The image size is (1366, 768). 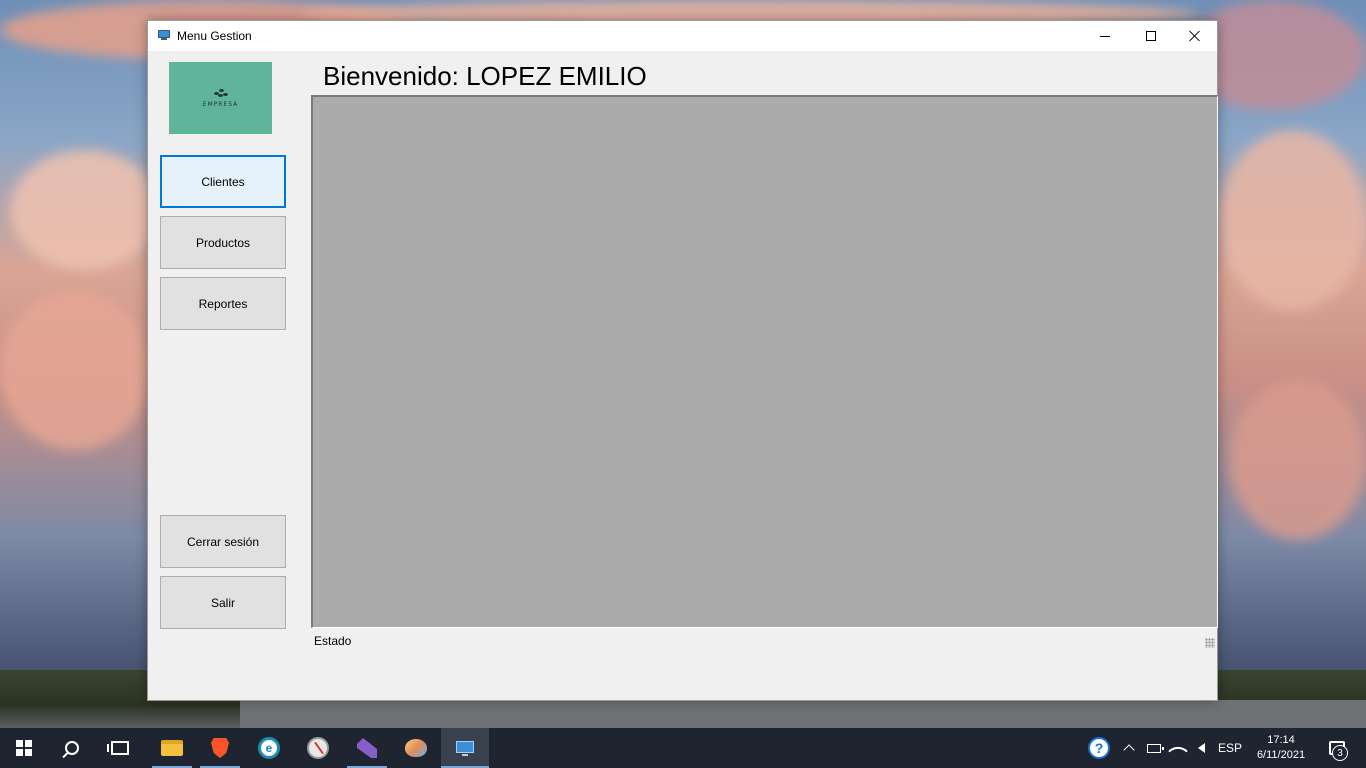 I want to click on menu-gestion-app-icon, so click(x=465, y=748).